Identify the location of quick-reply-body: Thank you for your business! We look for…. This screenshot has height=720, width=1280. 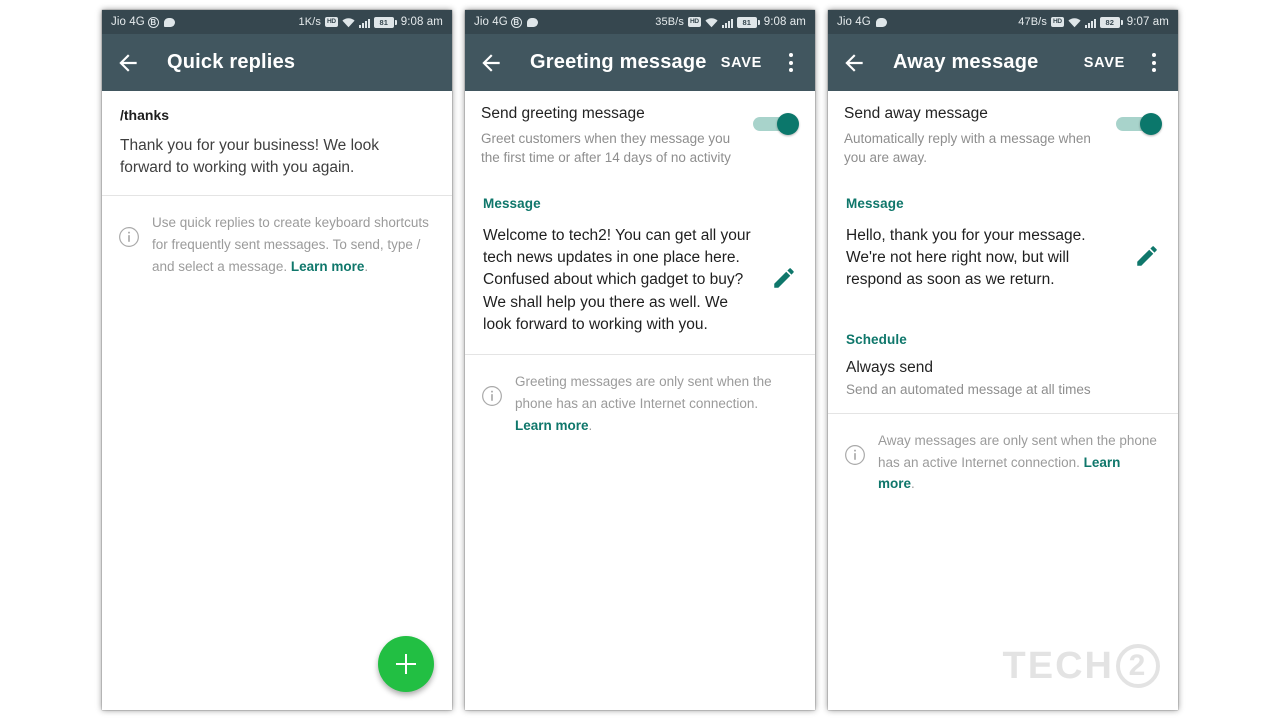
(250, 156).